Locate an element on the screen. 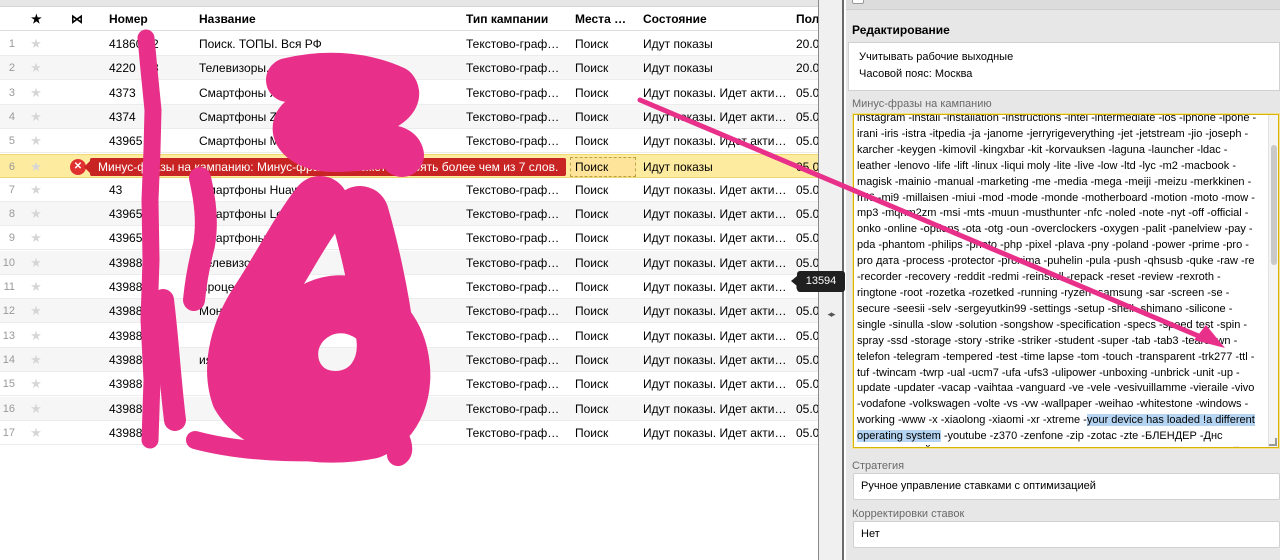  campaign-name: ия Пои is located at coordinates (330, 360).